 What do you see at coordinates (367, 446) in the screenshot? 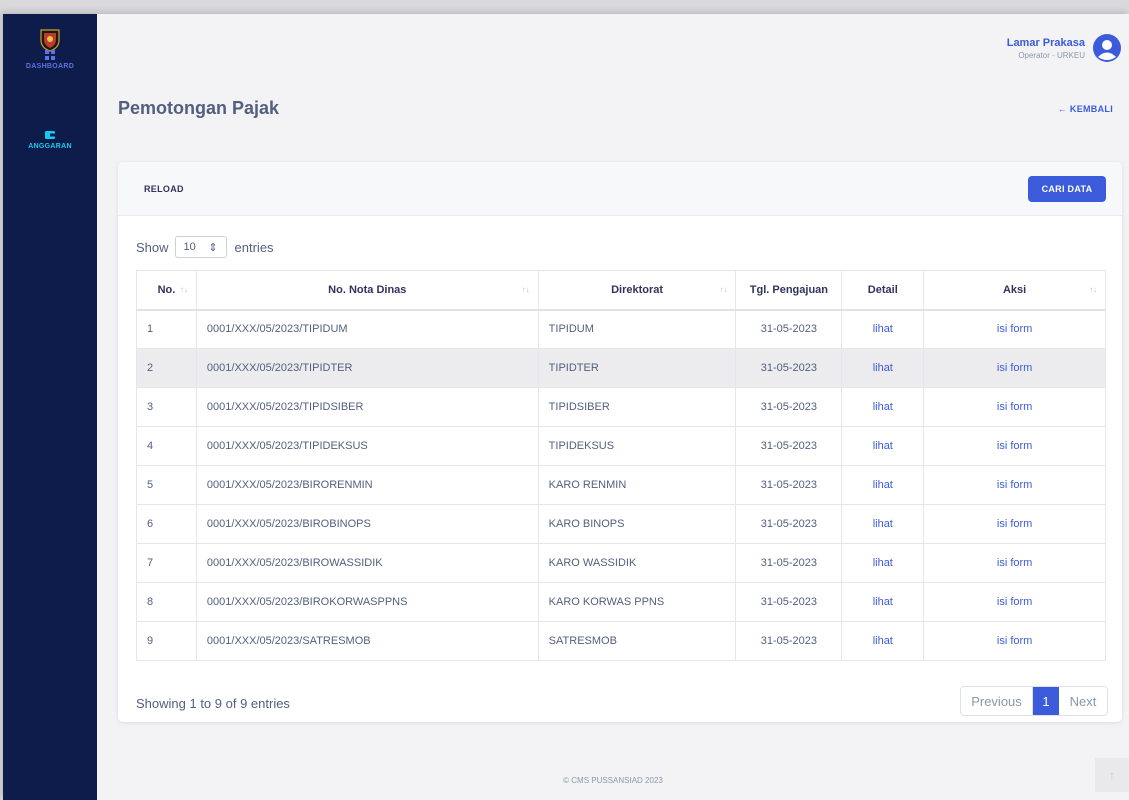
I see `cell-nota-dinas: 0001/XXX/05/2023/TIPIDEKSUS` at bounding box center [367, 446].